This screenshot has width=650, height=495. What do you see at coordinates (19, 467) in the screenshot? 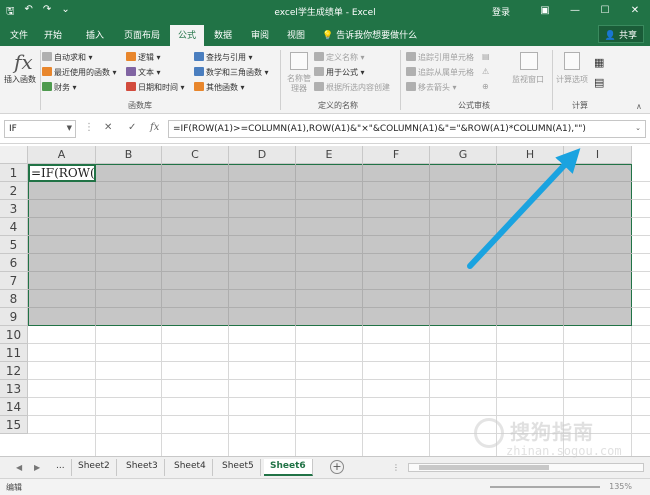
I see `prev-sheet-icon: ◀` at bounding box center [19, 467].